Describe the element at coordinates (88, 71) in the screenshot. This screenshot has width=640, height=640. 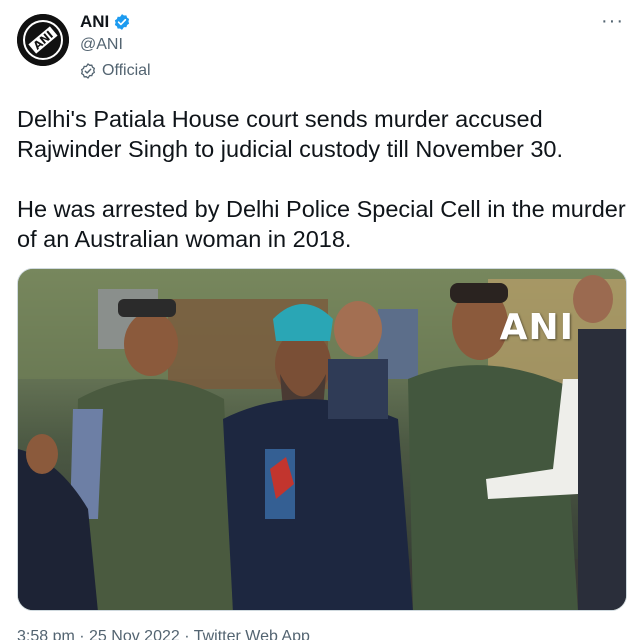
I see `official-label-icon` at that location.